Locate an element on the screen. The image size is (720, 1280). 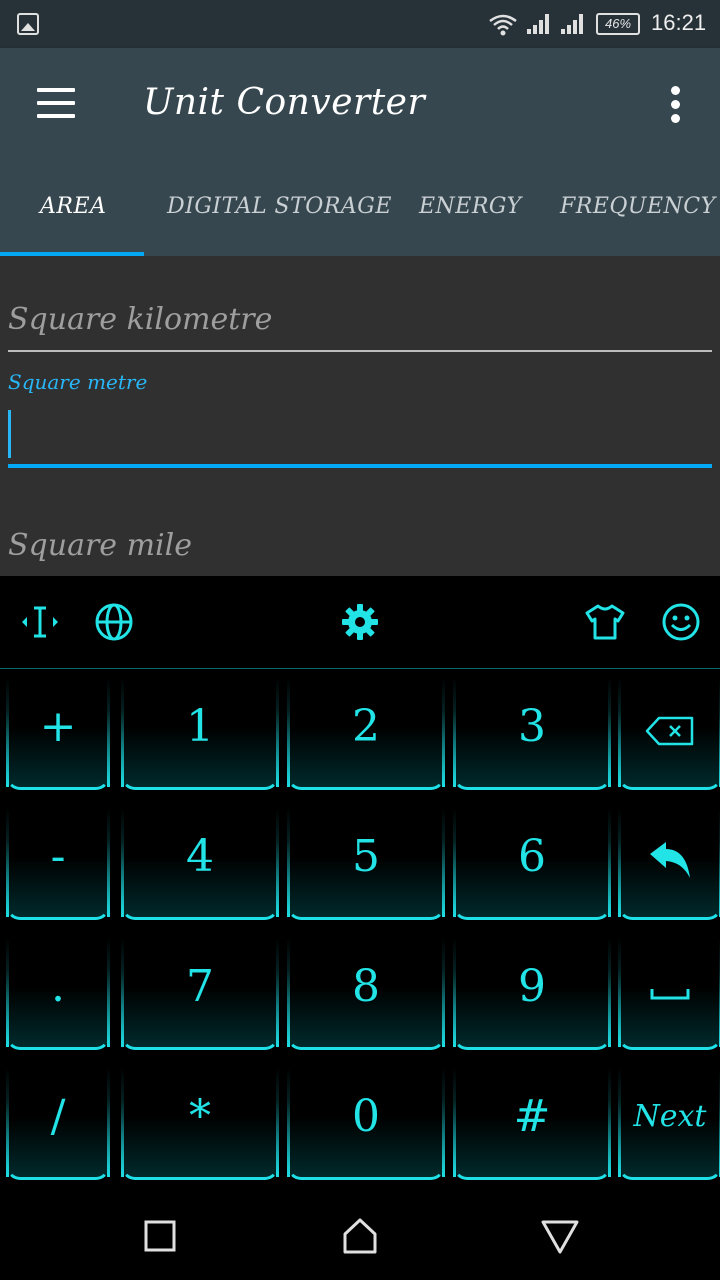
backspace-key is located at coordinates (669, 734).